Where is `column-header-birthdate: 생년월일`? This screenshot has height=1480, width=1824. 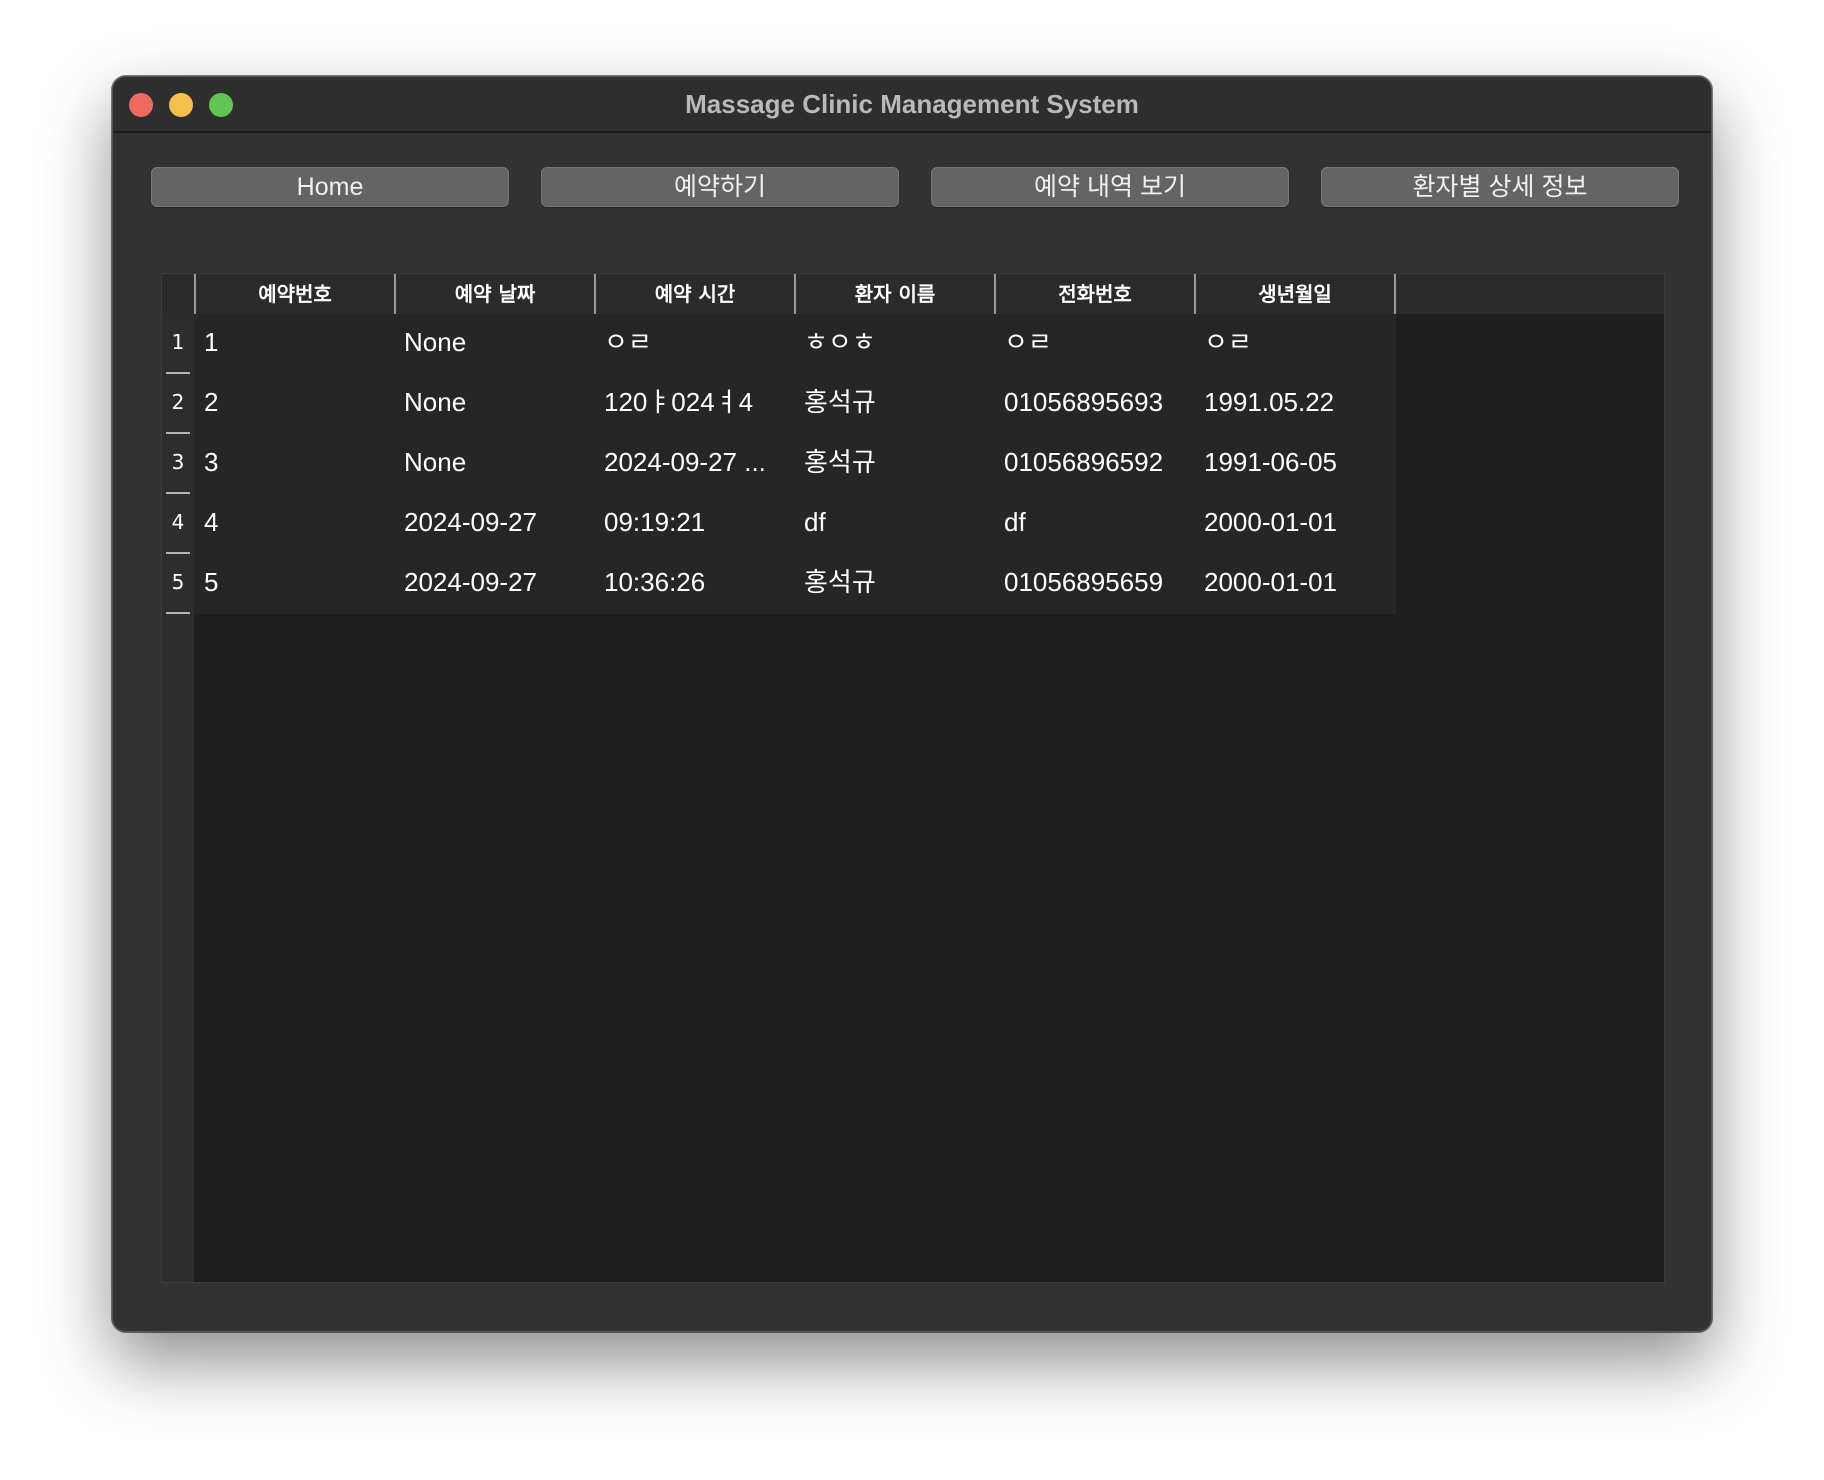 column-header-birthdate: 생년월일 is located at coordinates (1294, 294).